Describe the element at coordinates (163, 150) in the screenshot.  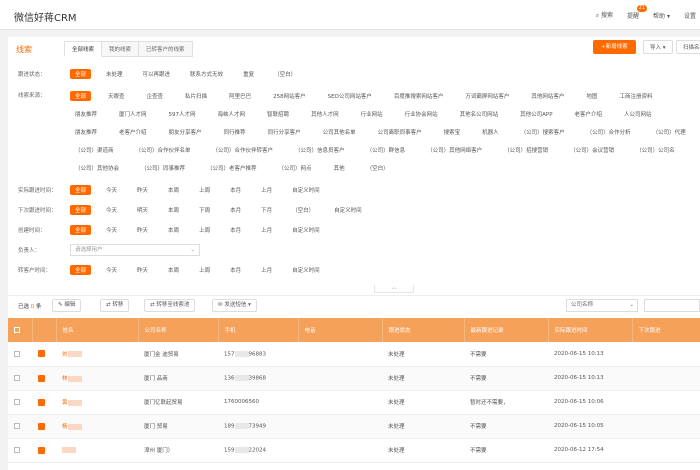
I see `source-option: （公司）合作伙伴名单` at that location.